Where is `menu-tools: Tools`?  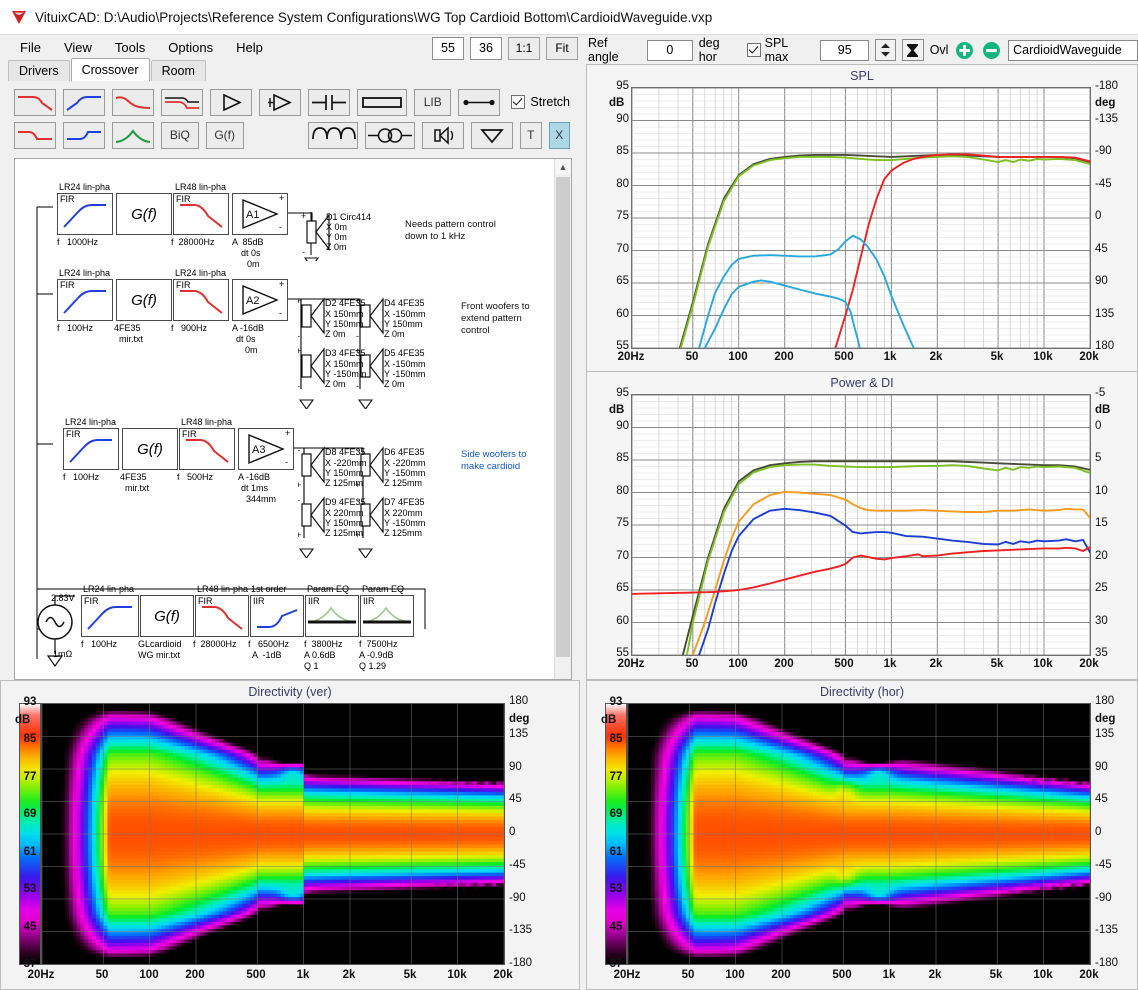
menu-tools: Tools is located at coordinates (131, 47).